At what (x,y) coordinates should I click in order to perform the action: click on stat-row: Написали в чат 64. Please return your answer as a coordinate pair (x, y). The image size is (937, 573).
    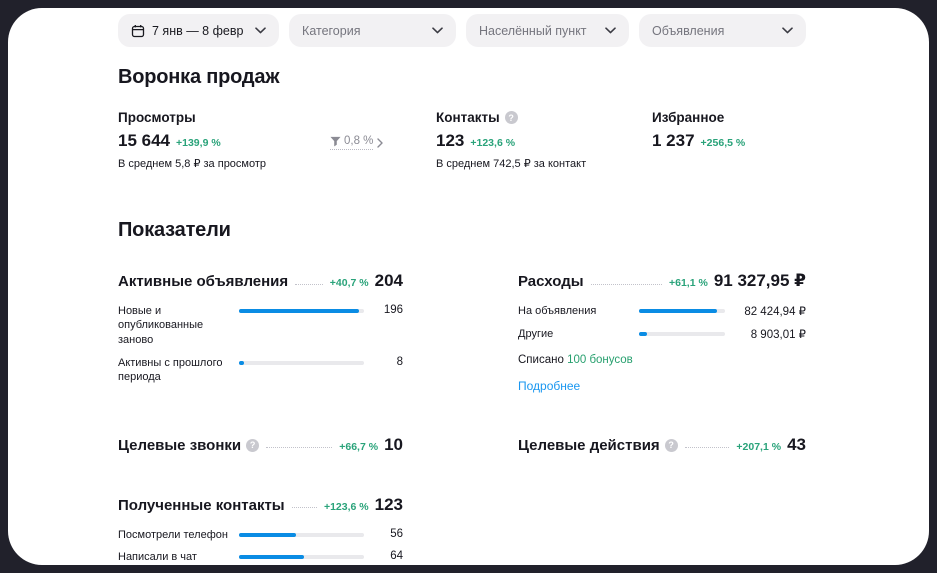
    Looking at the image, I should click on (260, 557).